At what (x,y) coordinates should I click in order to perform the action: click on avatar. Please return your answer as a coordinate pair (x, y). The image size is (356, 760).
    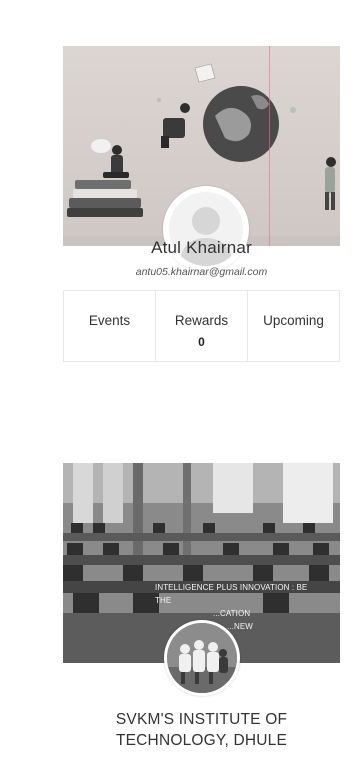
    Looking at the image, I should click on (206, 229).